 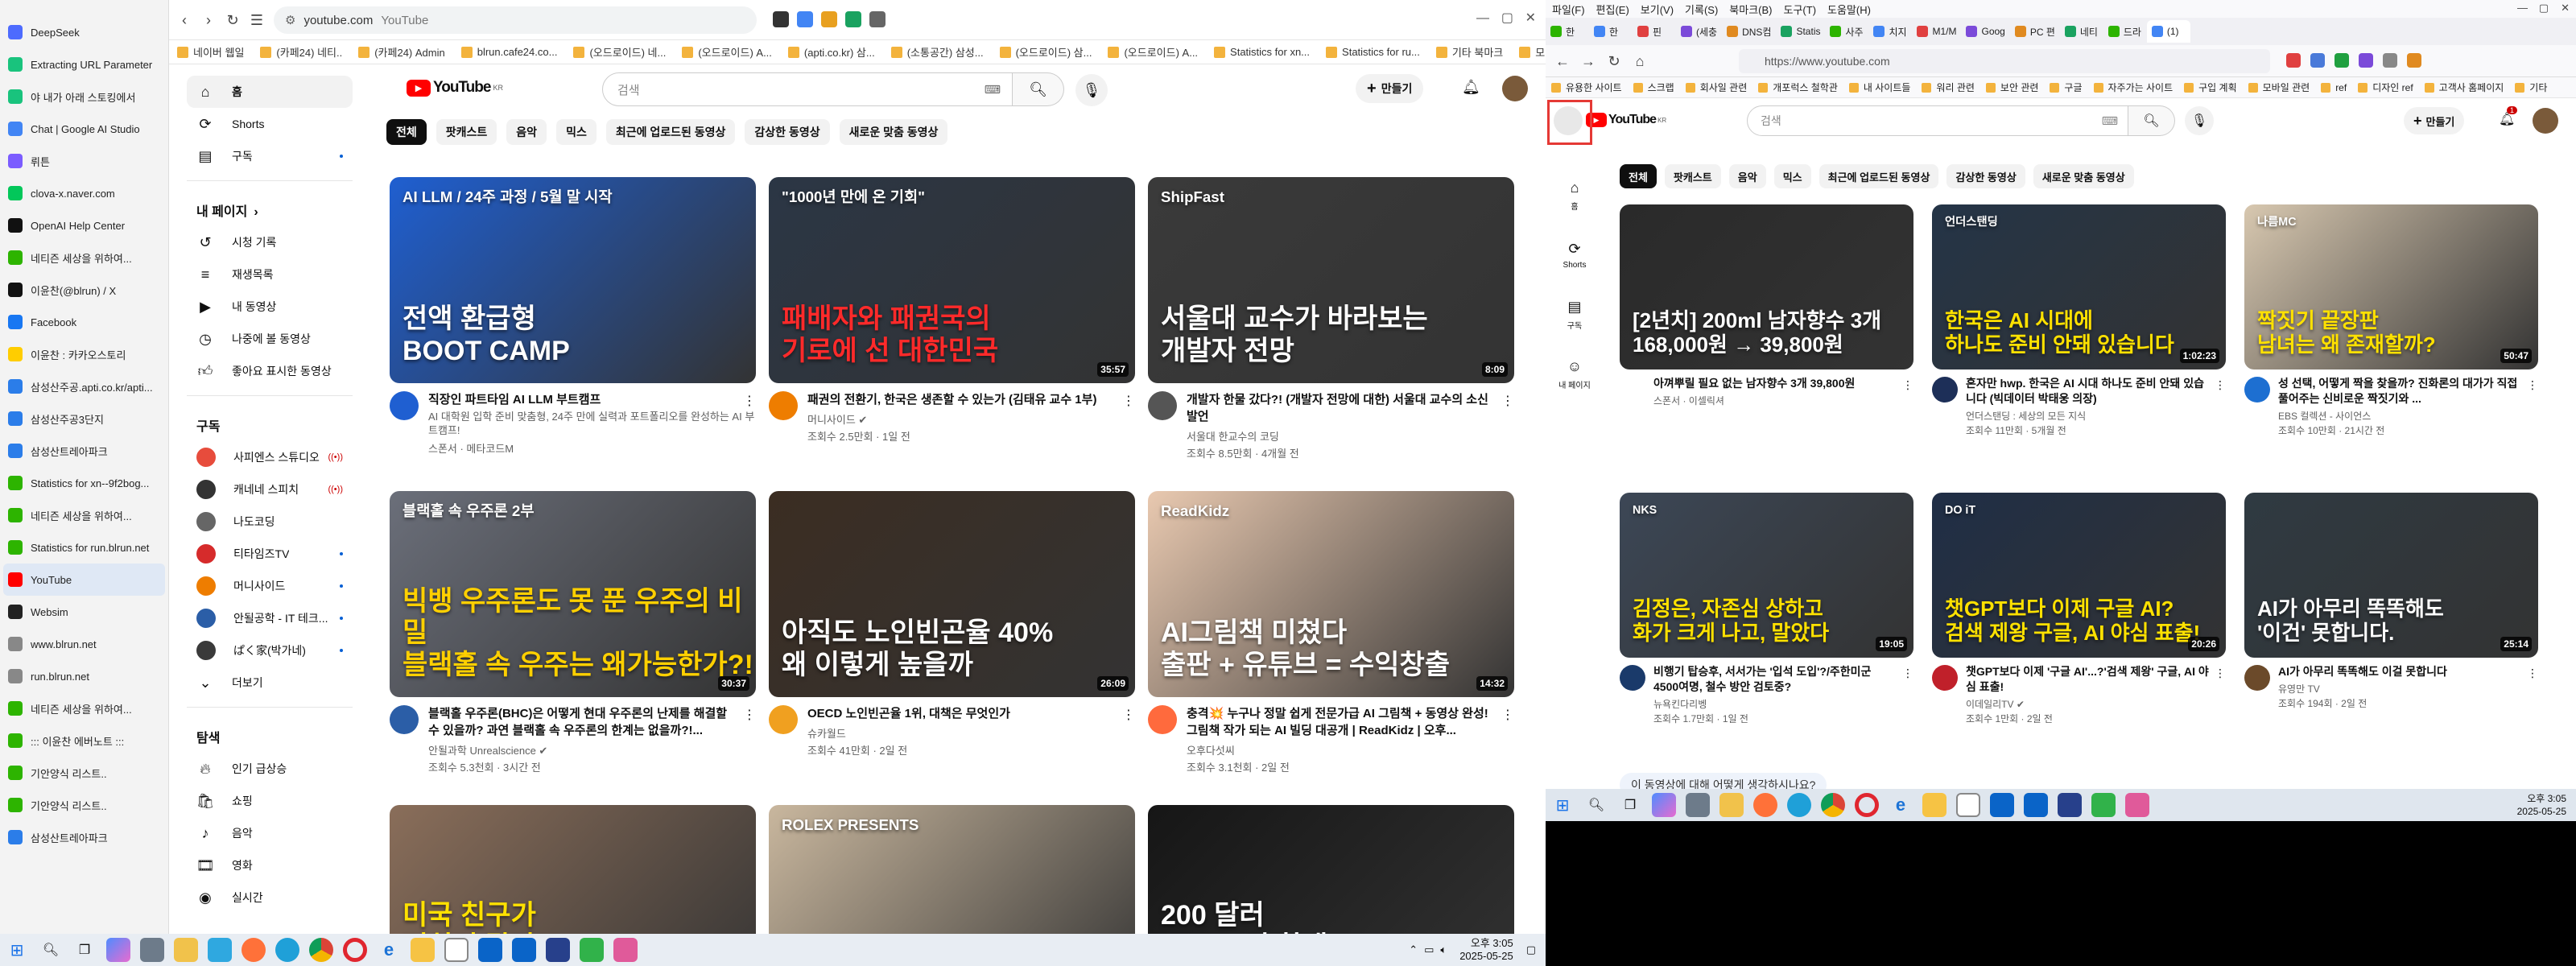 I want to click on vertical-tab: 이윤찬 : 카카오스토리, so click(x=84, y=354).